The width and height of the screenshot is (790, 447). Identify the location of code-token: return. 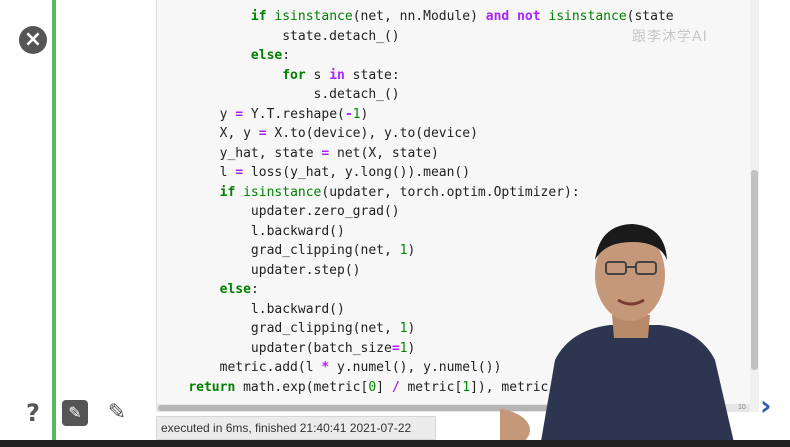
(212, 387).